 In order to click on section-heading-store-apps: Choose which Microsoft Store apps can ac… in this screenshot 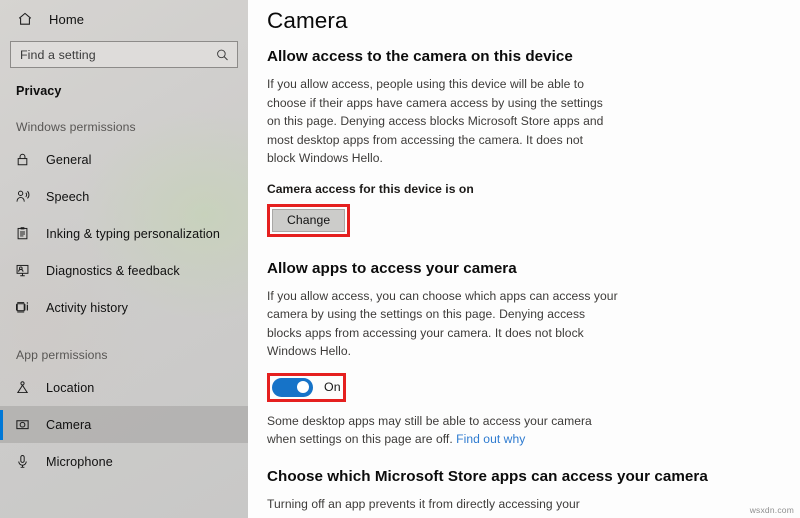, I will do `click(487, 476)`.